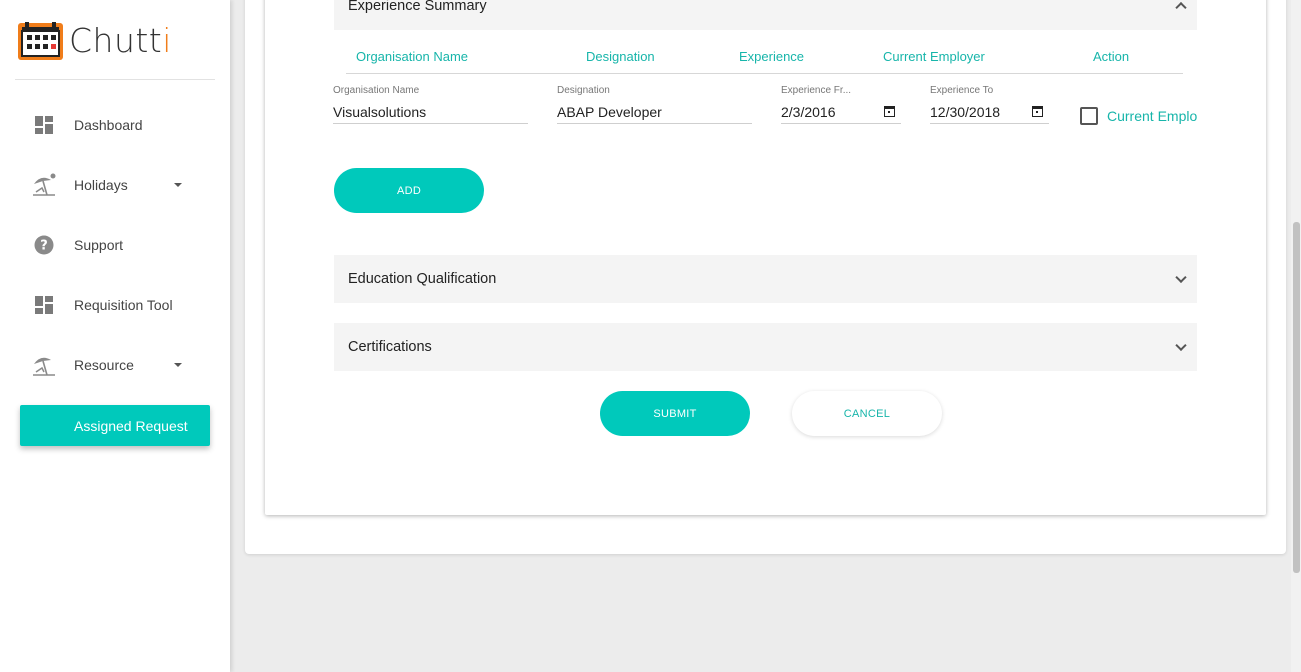 Image resolution: width=1301 pixels, height=672 pixels. I want to click on sidebar-divider, so click(115, 79).